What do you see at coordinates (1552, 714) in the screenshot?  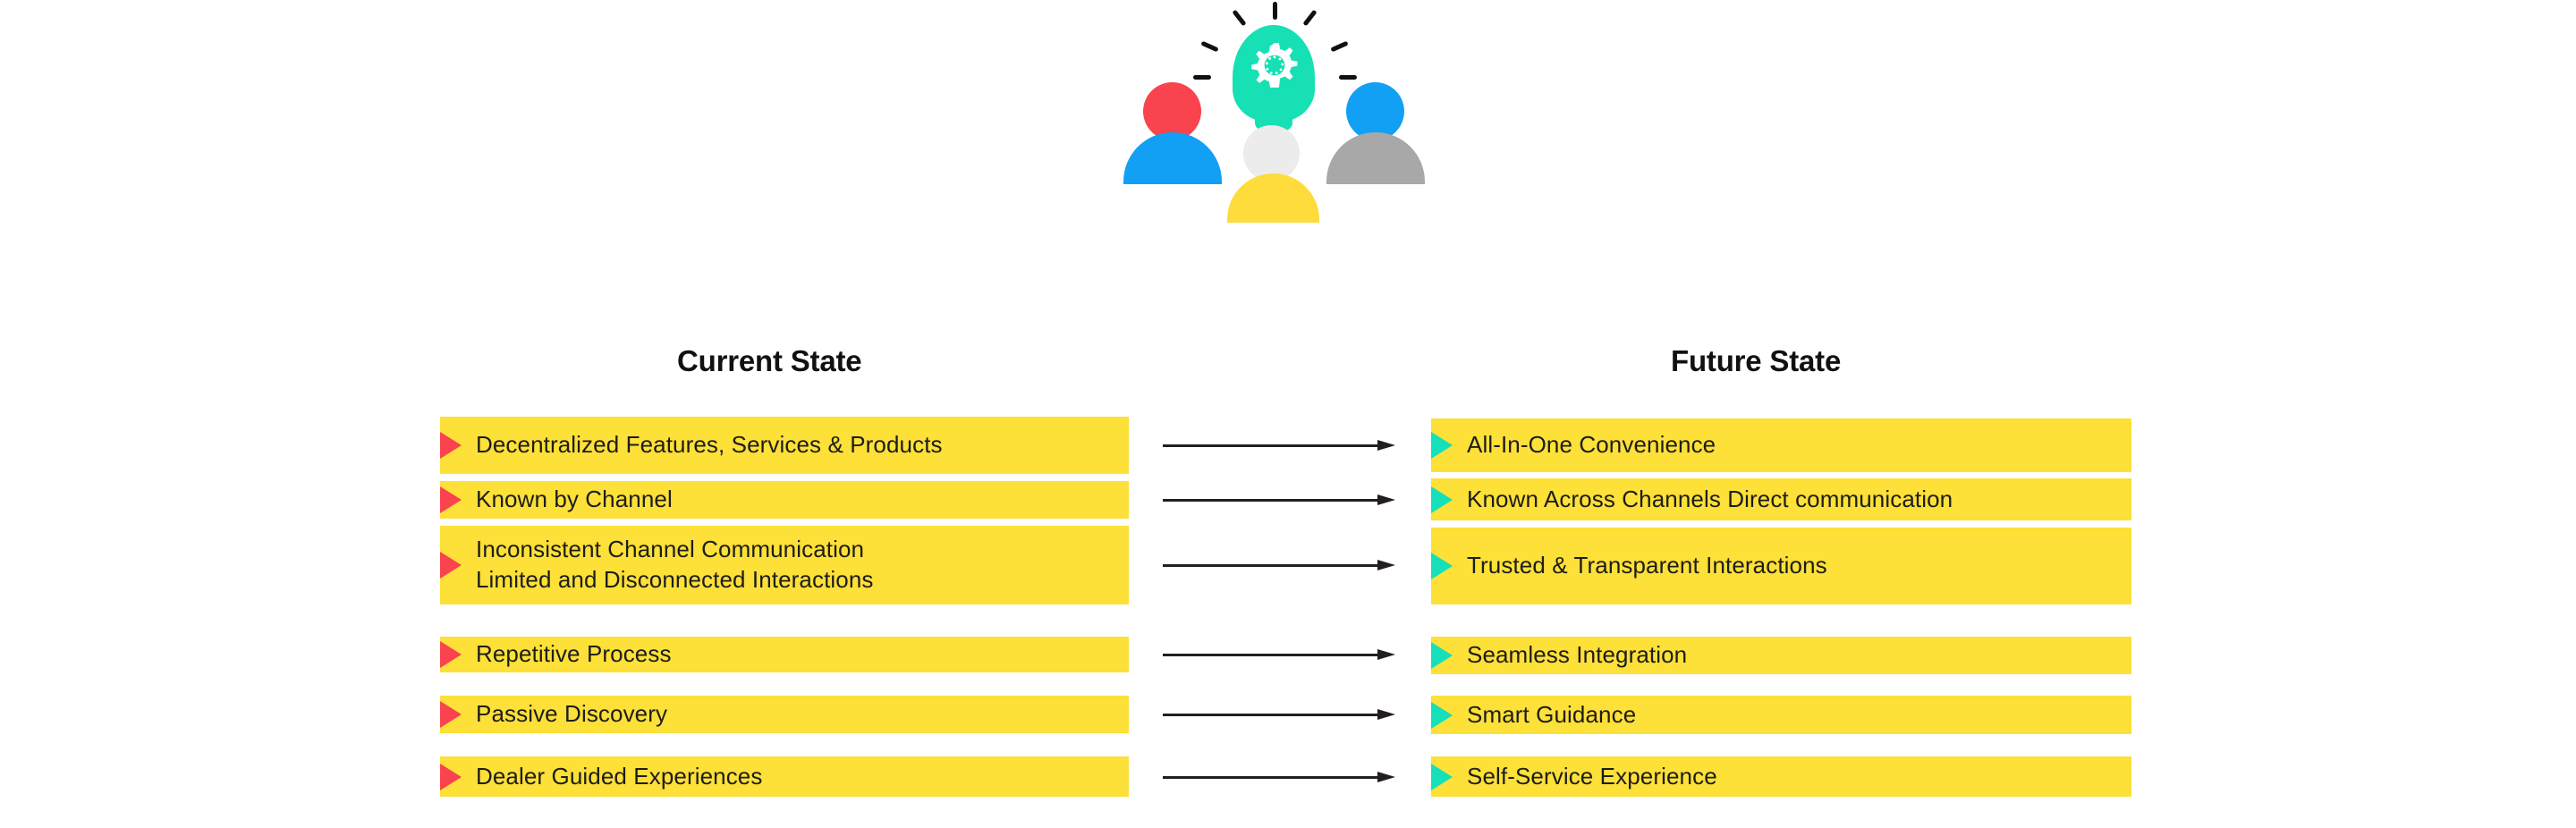 I see `future-state-item-label: Smart Guidance` at bounding box center [1552, 714].